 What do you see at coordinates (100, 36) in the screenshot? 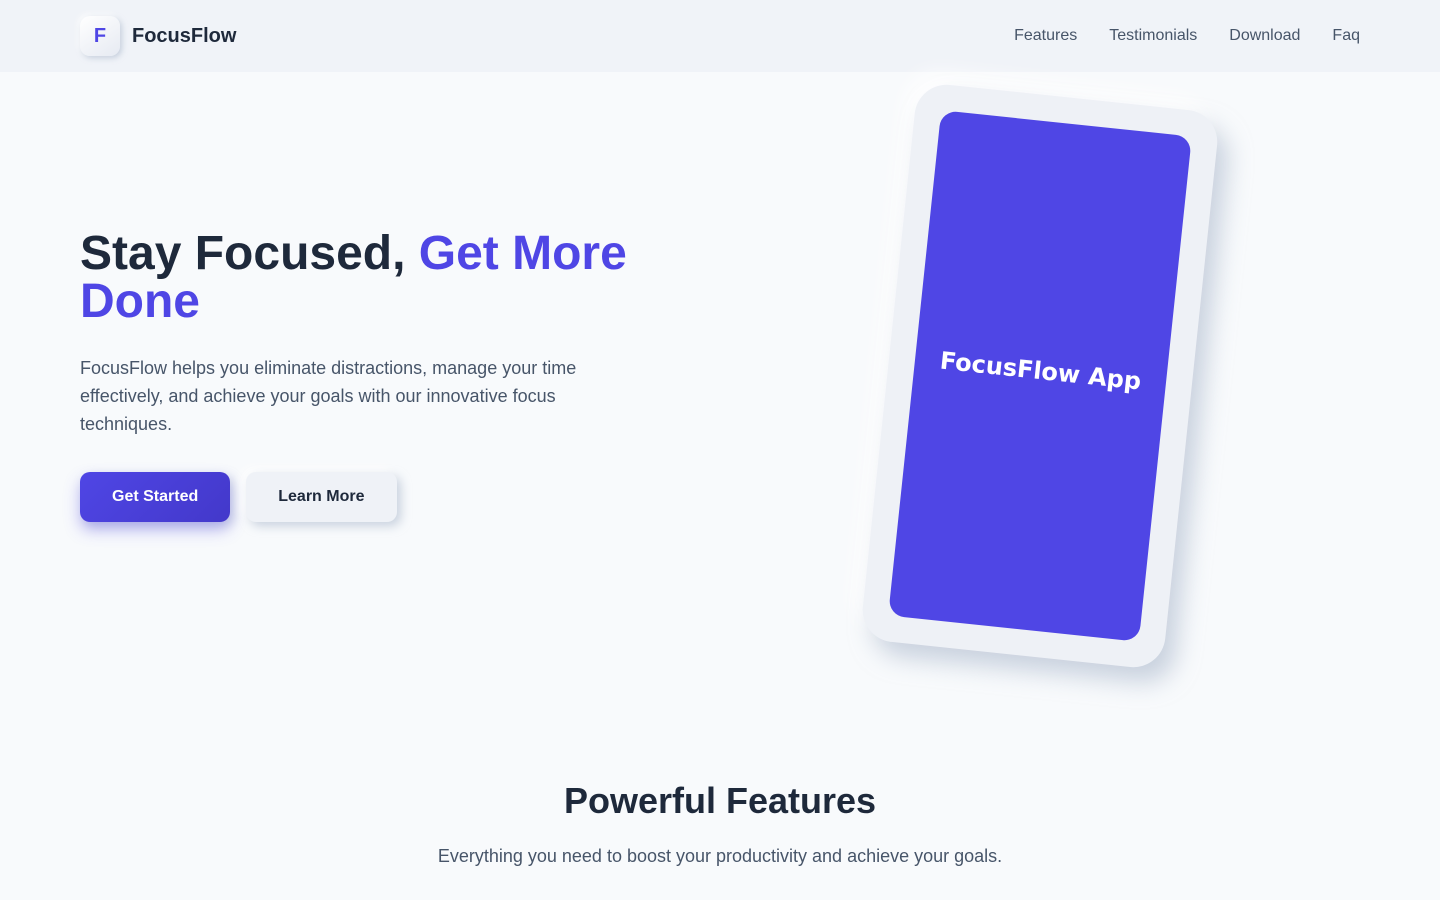
I see `logo-icon: F` at bounding box center [100, 36].